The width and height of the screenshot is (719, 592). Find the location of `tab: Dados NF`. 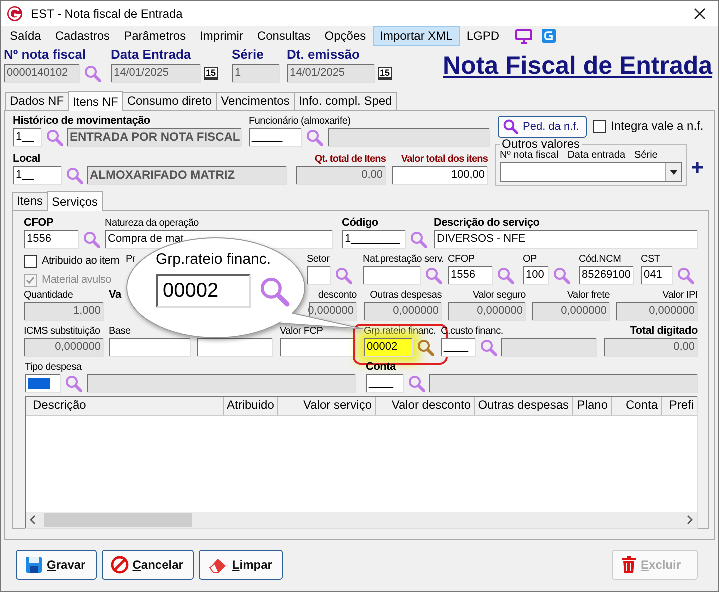

tab: Dados NF is located at coordinates (37, 101).